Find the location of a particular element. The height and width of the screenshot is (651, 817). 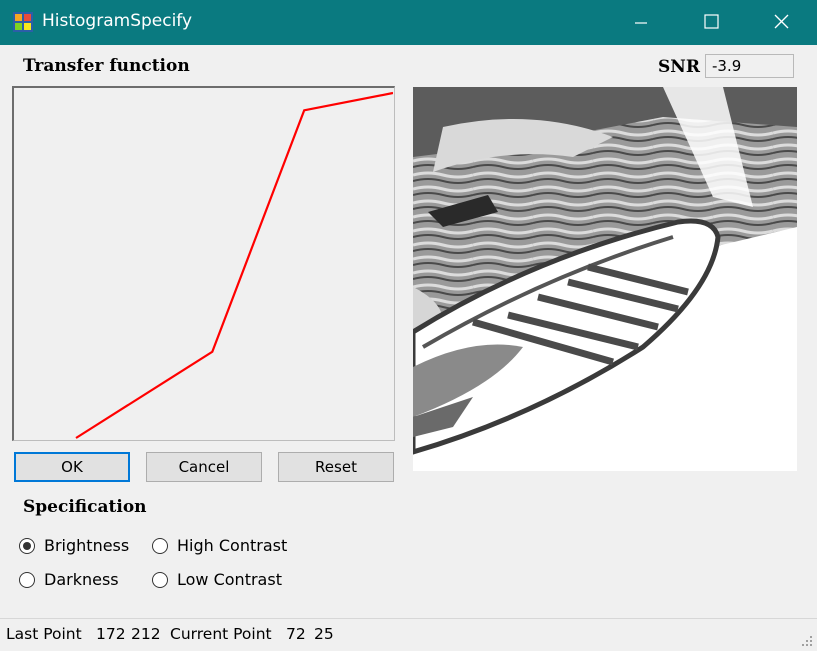

maximize-icon is located at coordinates (711, 21).